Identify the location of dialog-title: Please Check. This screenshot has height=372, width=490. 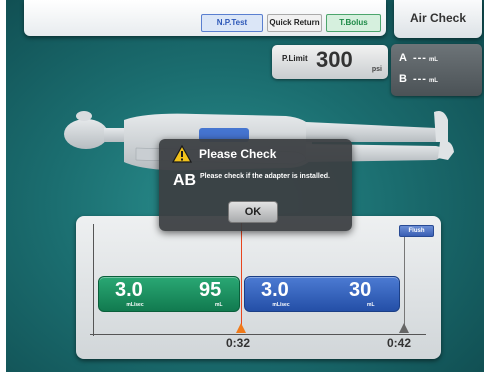
(238, 154).